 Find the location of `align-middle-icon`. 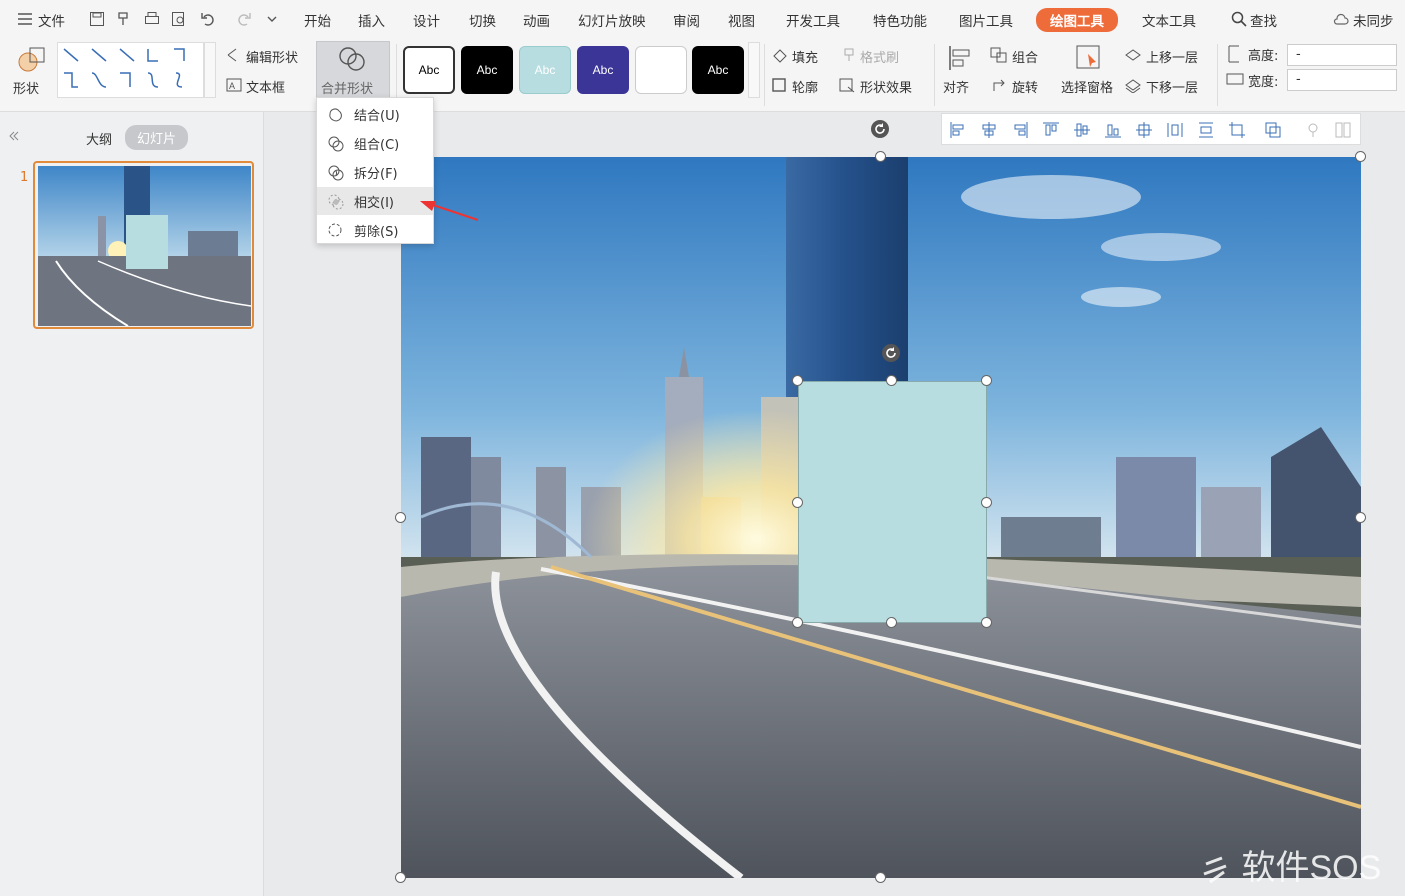

align-middle-icon is located at coordinates (1082, 130).